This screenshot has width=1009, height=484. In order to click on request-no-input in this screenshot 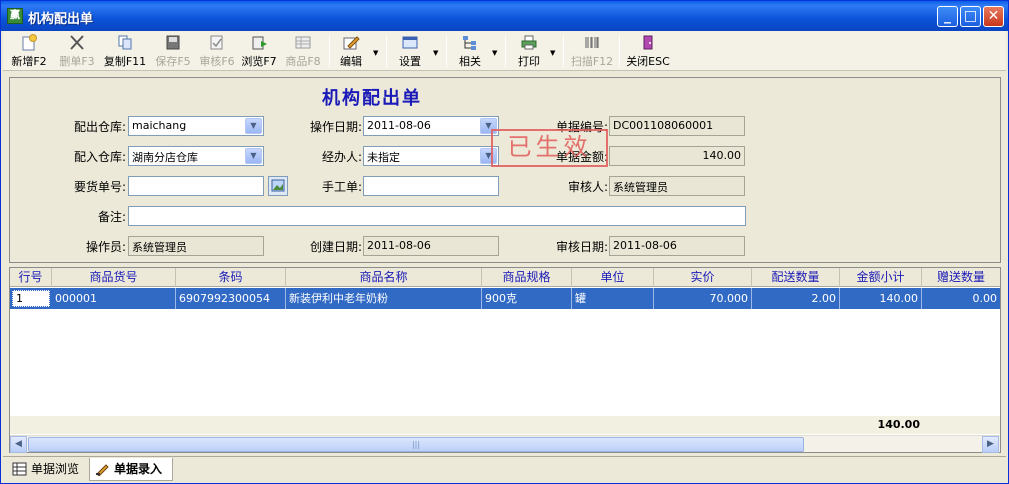, I will do `click(196, 186)`.